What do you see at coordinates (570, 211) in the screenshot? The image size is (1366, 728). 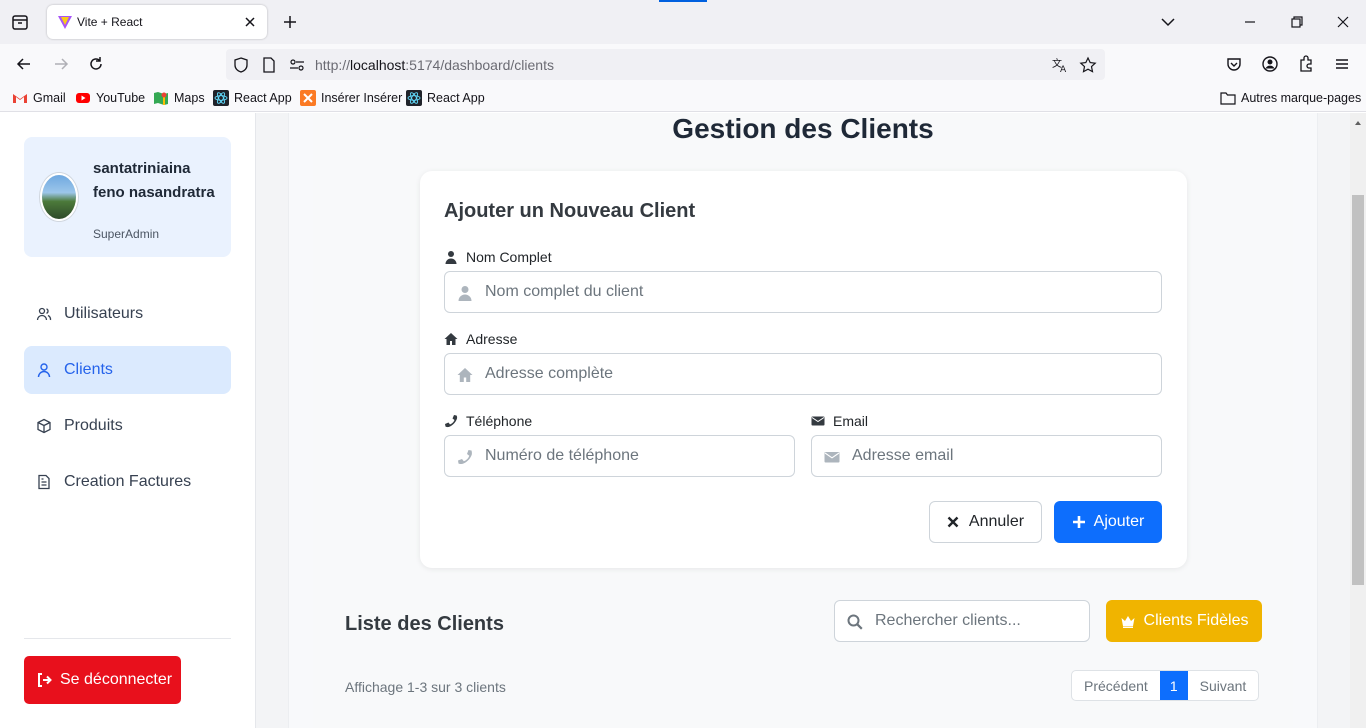 I see `form-title: Ajouter un Nouveau Client` at bounding box center [570, 211].